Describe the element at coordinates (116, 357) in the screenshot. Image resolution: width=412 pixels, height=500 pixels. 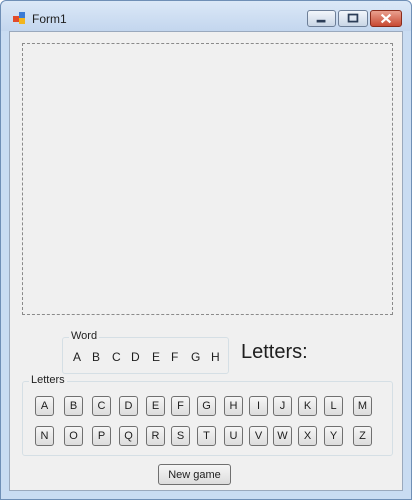
I see `word-letter: C` at that location.